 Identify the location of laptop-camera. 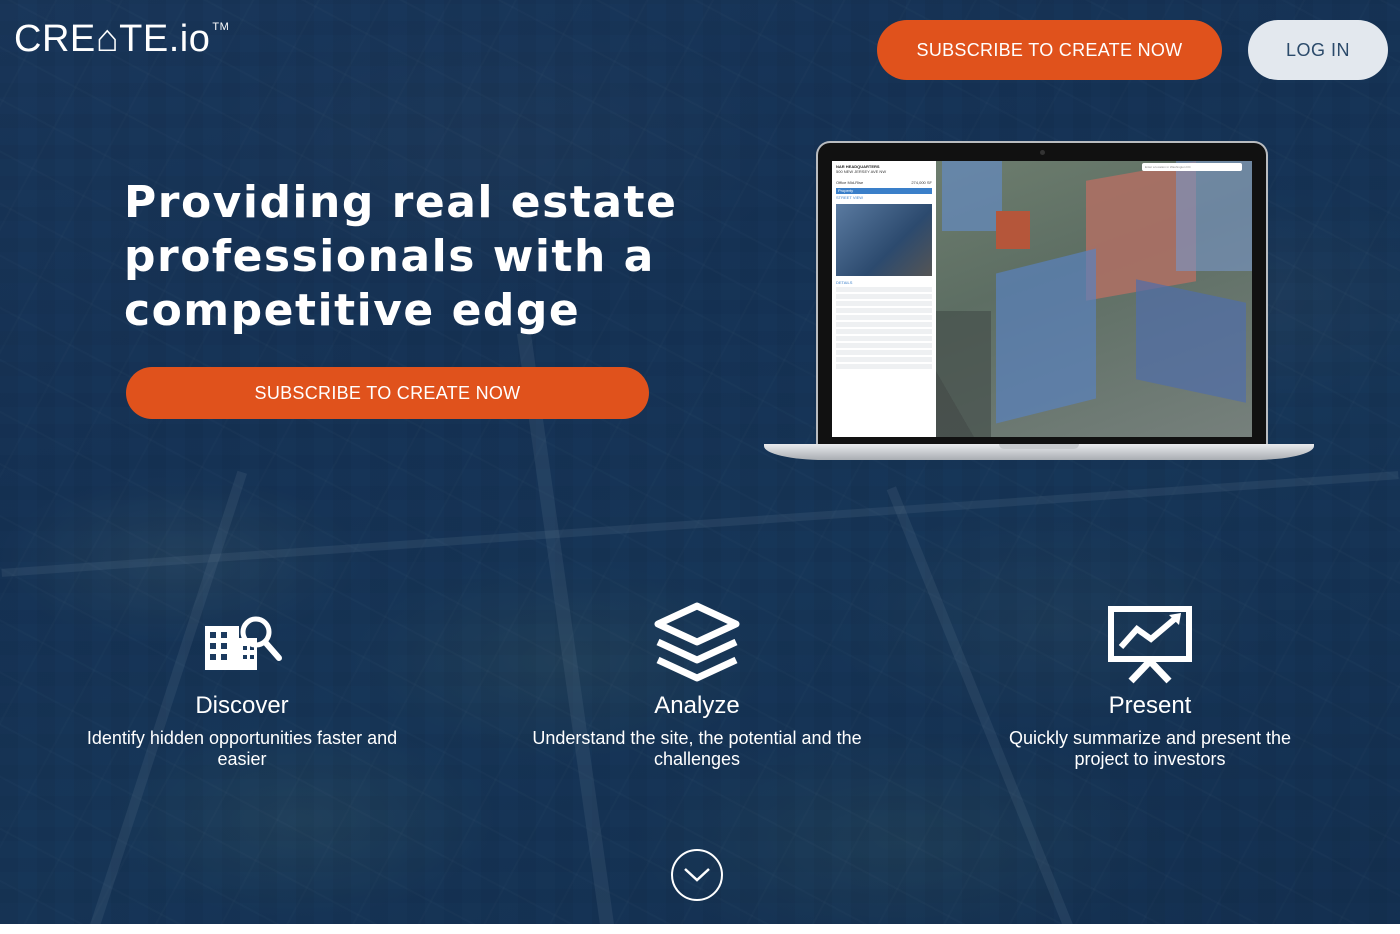
(1042, 152).